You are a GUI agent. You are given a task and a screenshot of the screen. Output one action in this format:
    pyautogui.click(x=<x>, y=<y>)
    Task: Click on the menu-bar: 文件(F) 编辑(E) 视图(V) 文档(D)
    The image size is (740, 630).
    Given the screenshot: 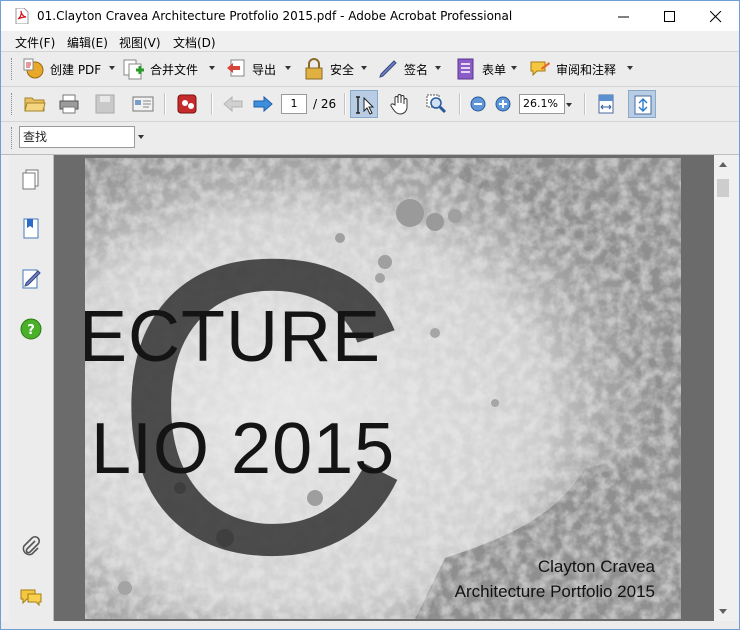 What is the action you would take?
    pyautogui.click(x=370, y=41)
    